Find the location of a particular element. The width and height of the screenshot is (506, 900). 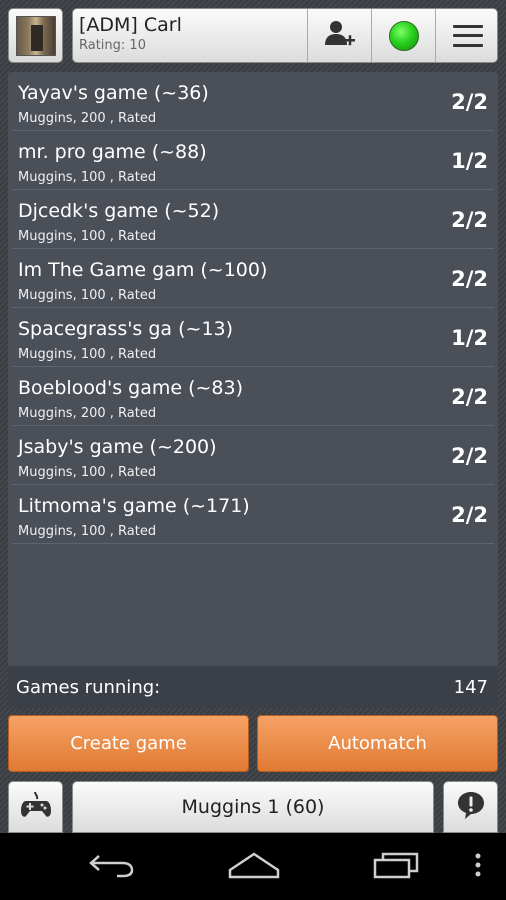

game-title: Djcedk's game (~52) is located at coordinates (119, 211).